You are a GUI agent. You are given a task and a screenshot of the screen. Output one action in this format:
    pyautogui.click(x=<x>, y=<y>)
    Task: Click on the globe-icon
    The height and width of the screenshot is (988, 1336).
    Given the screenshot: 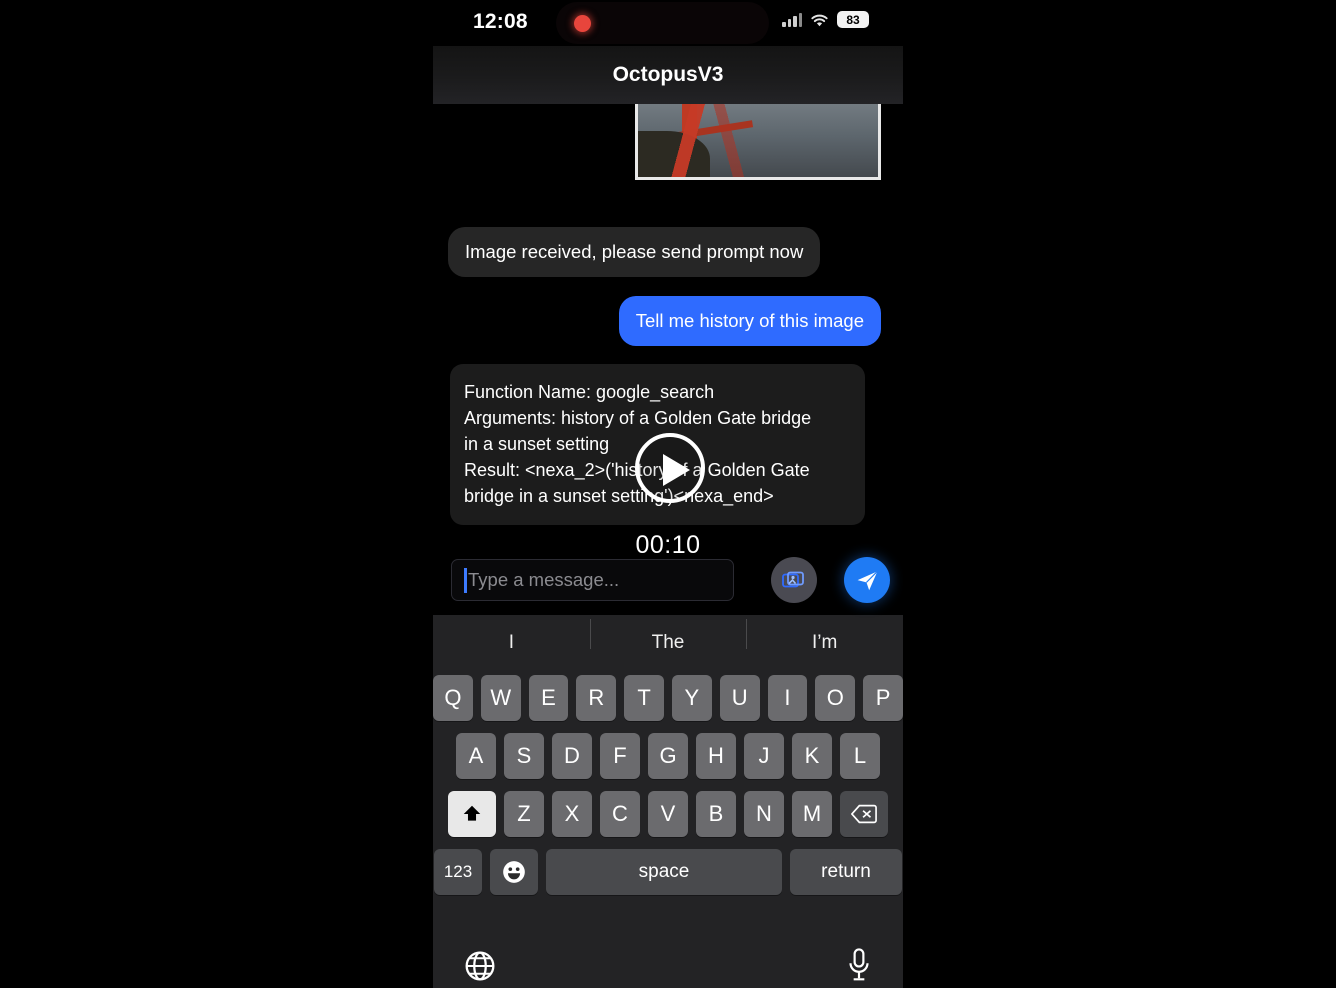 What is the action you would take?
    pyautogui.click(x=480, y=966)
    